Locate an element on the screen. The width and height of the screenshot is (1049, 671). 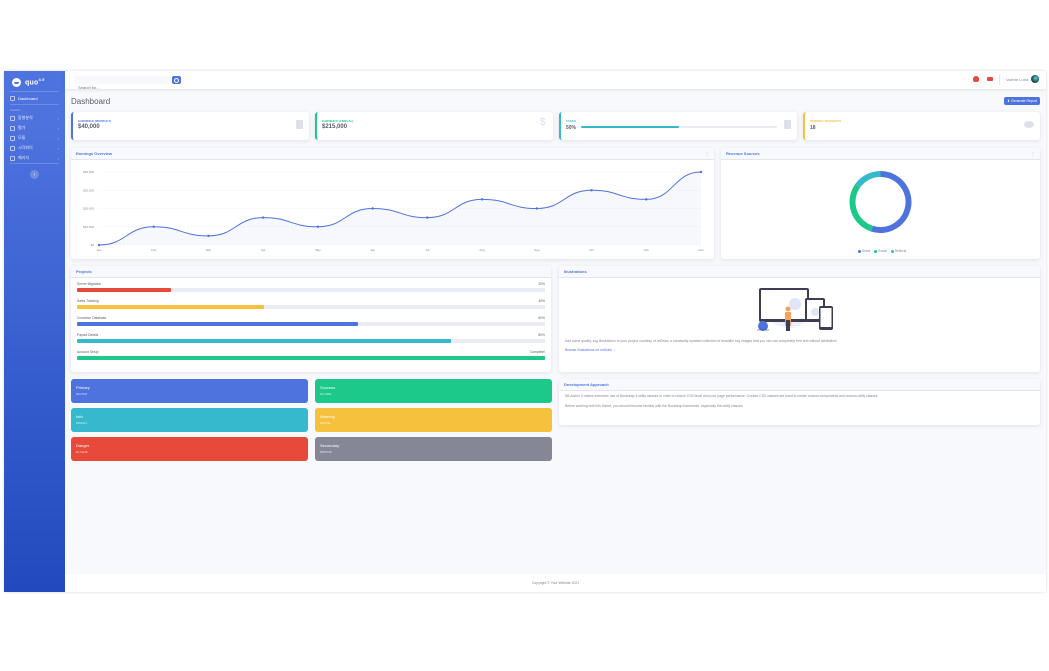
color-card-secondary: Secondary #858796 is located at coordinates (433, 449).